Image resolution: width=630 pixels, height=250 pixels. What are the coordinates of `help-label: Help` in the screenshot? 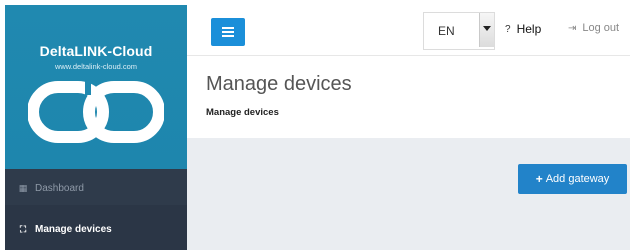 It's located at (529, 29).